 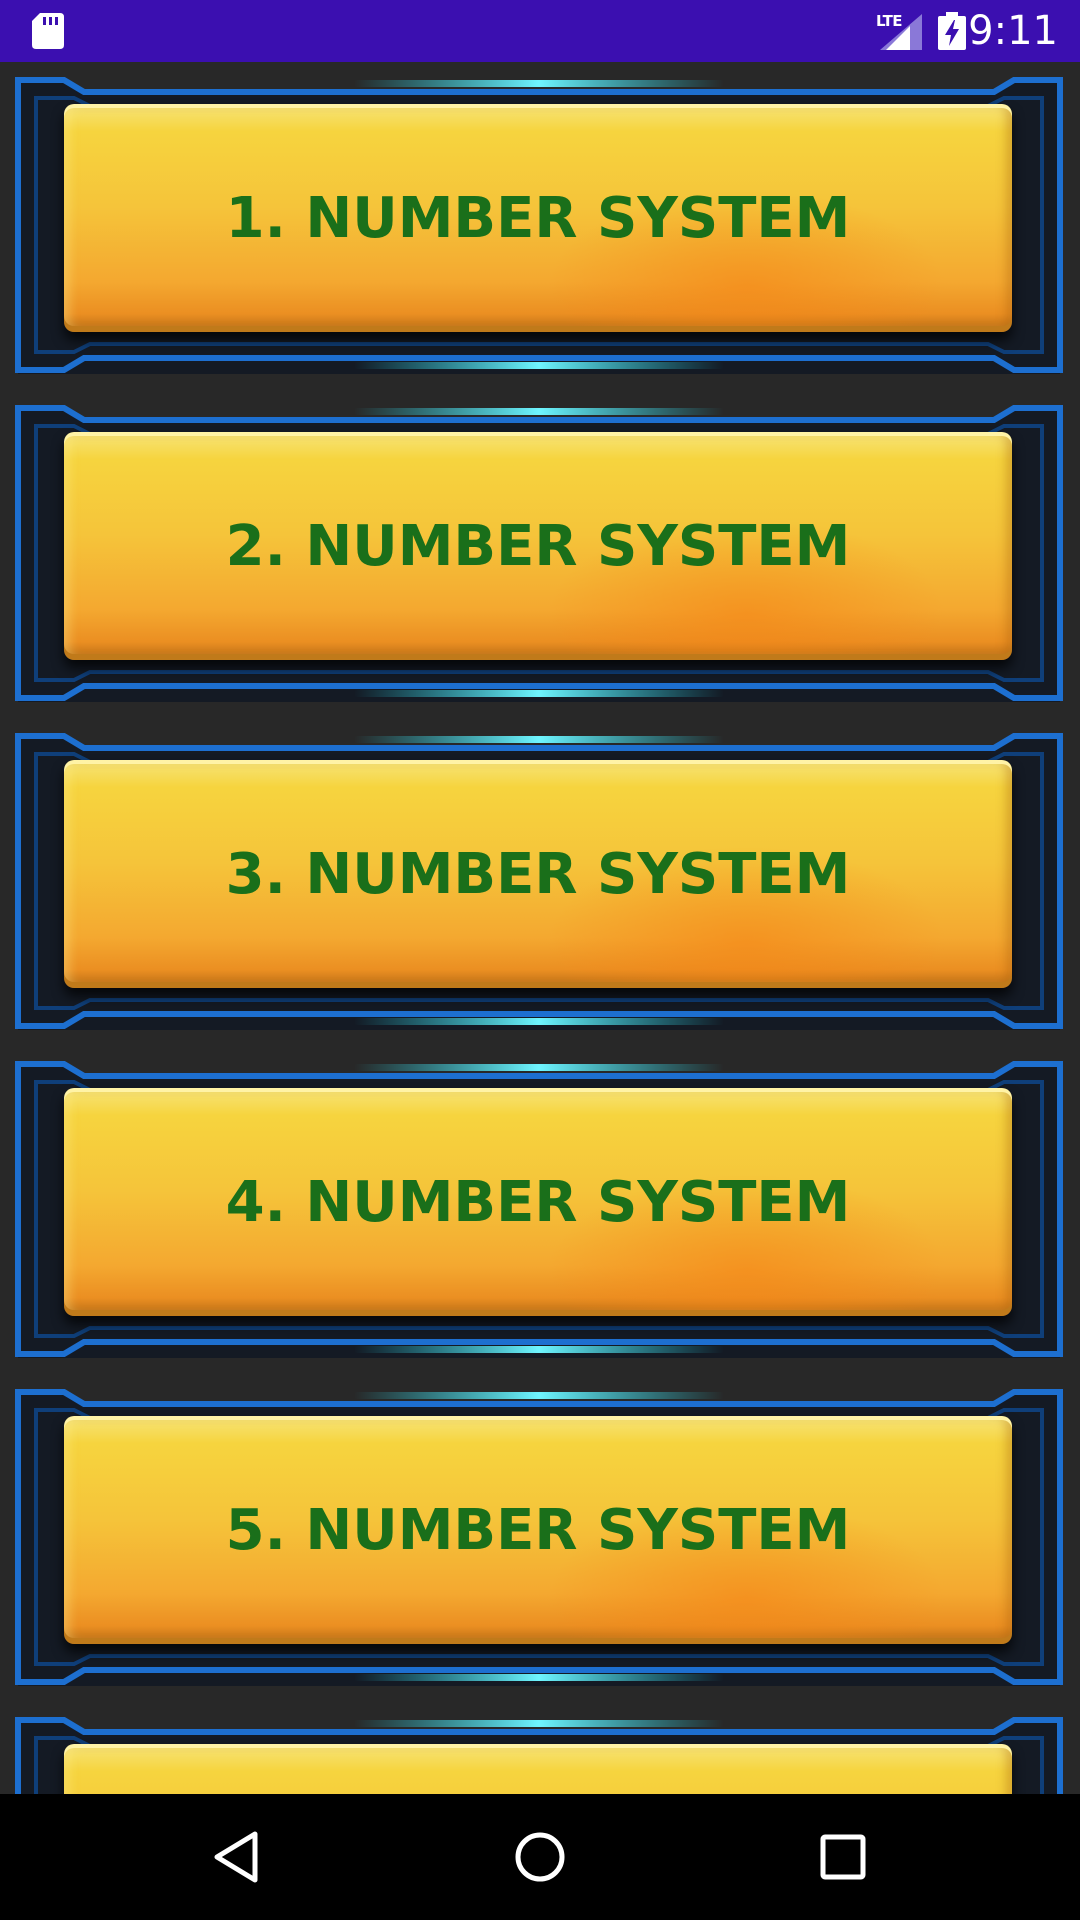 I want to click on menu-item-label: 2. NUMBER SYSTEM, so click(x=538, y=546).